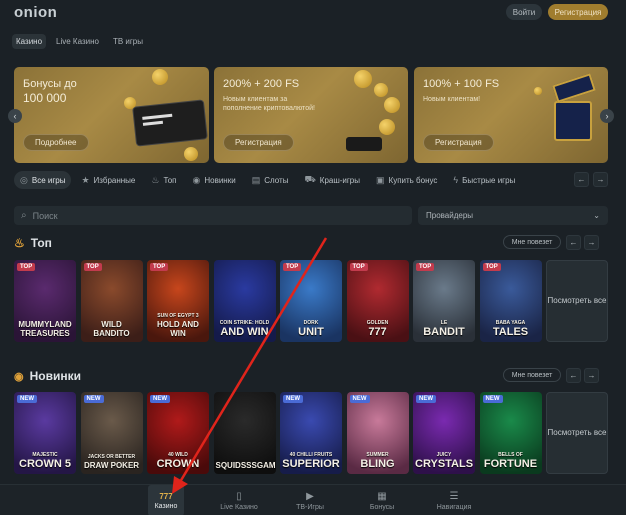  I want to click on category-fast-games: ϟ Быстрые игры, so click(484, 180).